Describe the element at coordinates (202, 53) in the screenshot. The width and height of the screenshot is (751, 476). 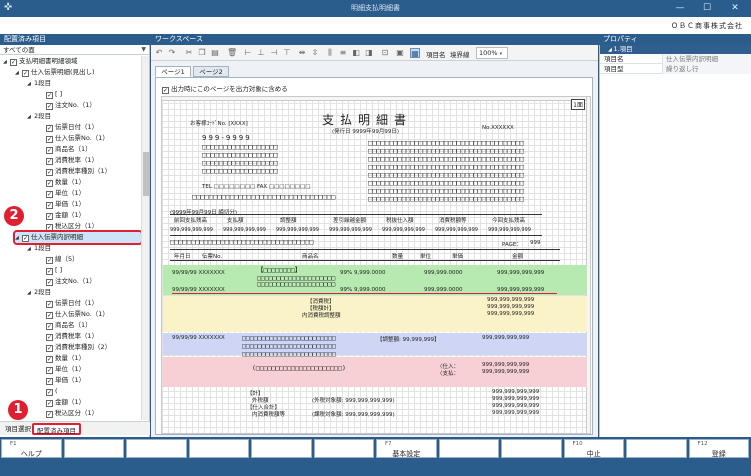
I see `copy-icon: ❐` at that location.